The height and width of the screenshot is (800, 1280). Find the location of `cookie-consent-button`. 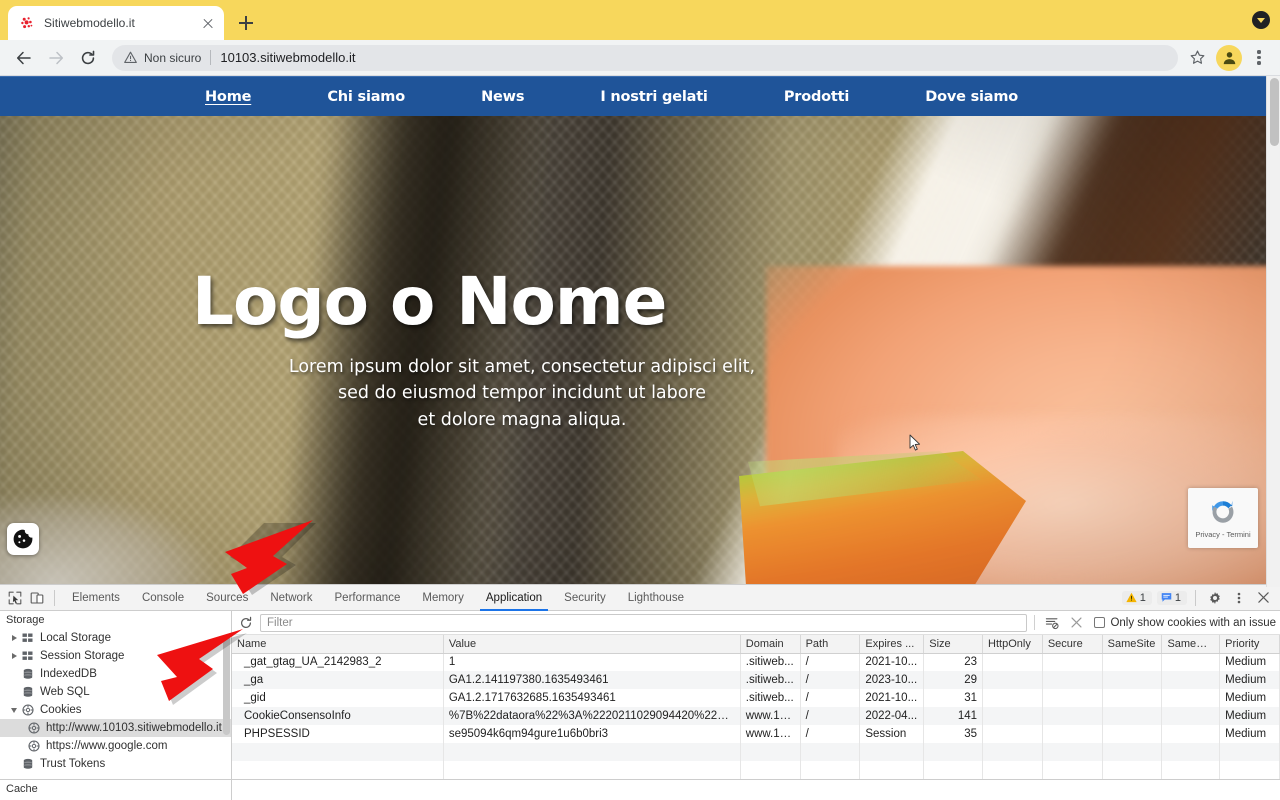

cookie-consent-button is located at coordinates (23, 539).